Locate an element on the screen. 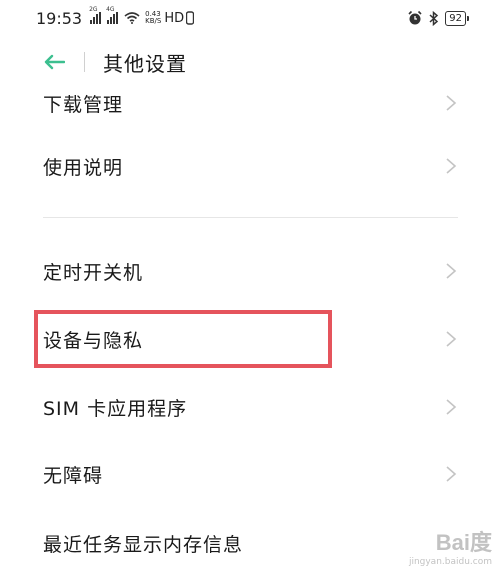 Image resolution: width=500 pixels, height=573 pixels. settings-item-scheduled-power: 定时开关机 is located at coordinates (250, 271).